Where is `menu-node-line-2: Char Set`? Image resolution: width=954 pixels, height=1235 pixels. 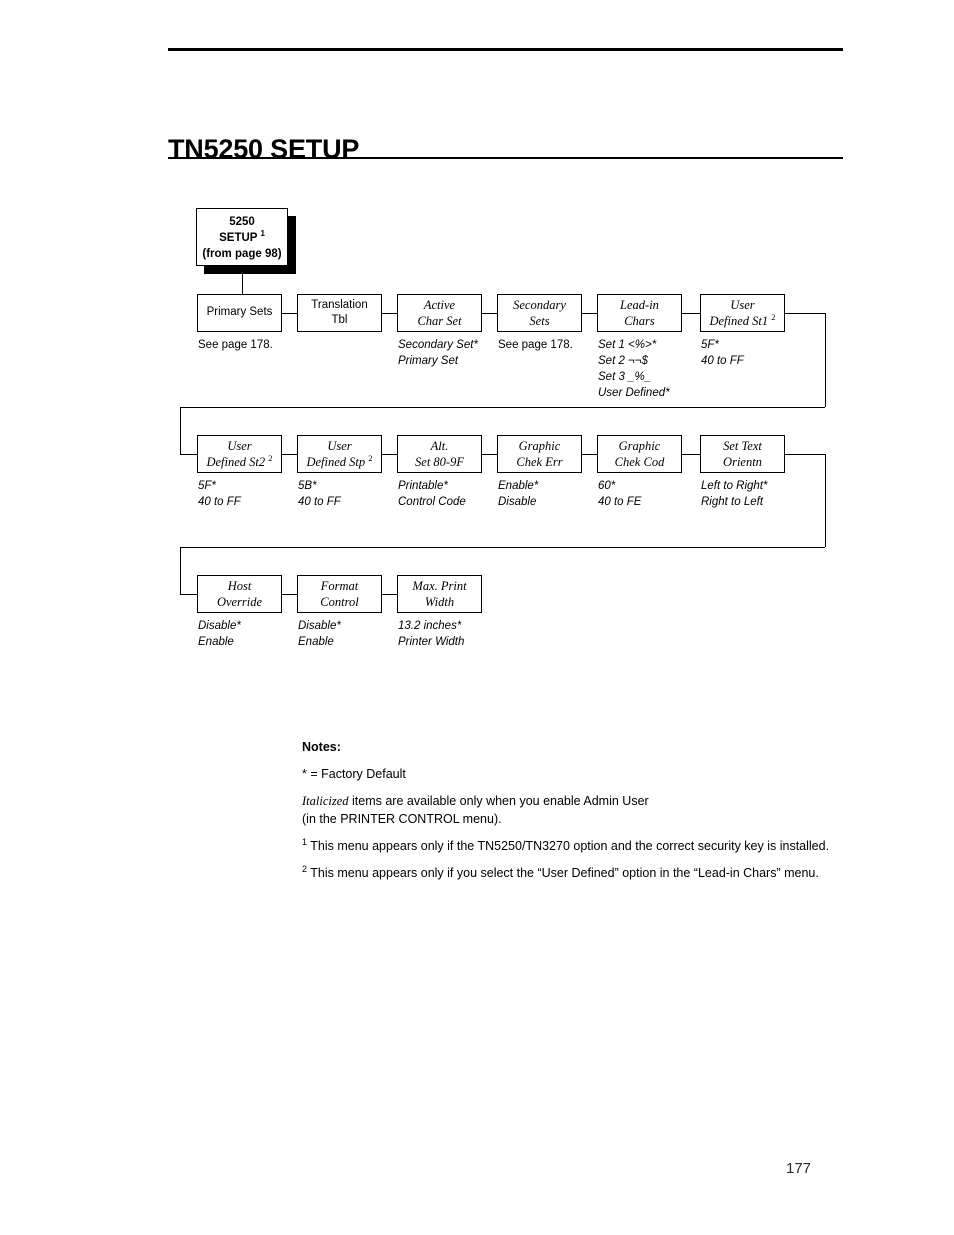 menu-node-line-2: Char Set is located at coordinates (439, 321).